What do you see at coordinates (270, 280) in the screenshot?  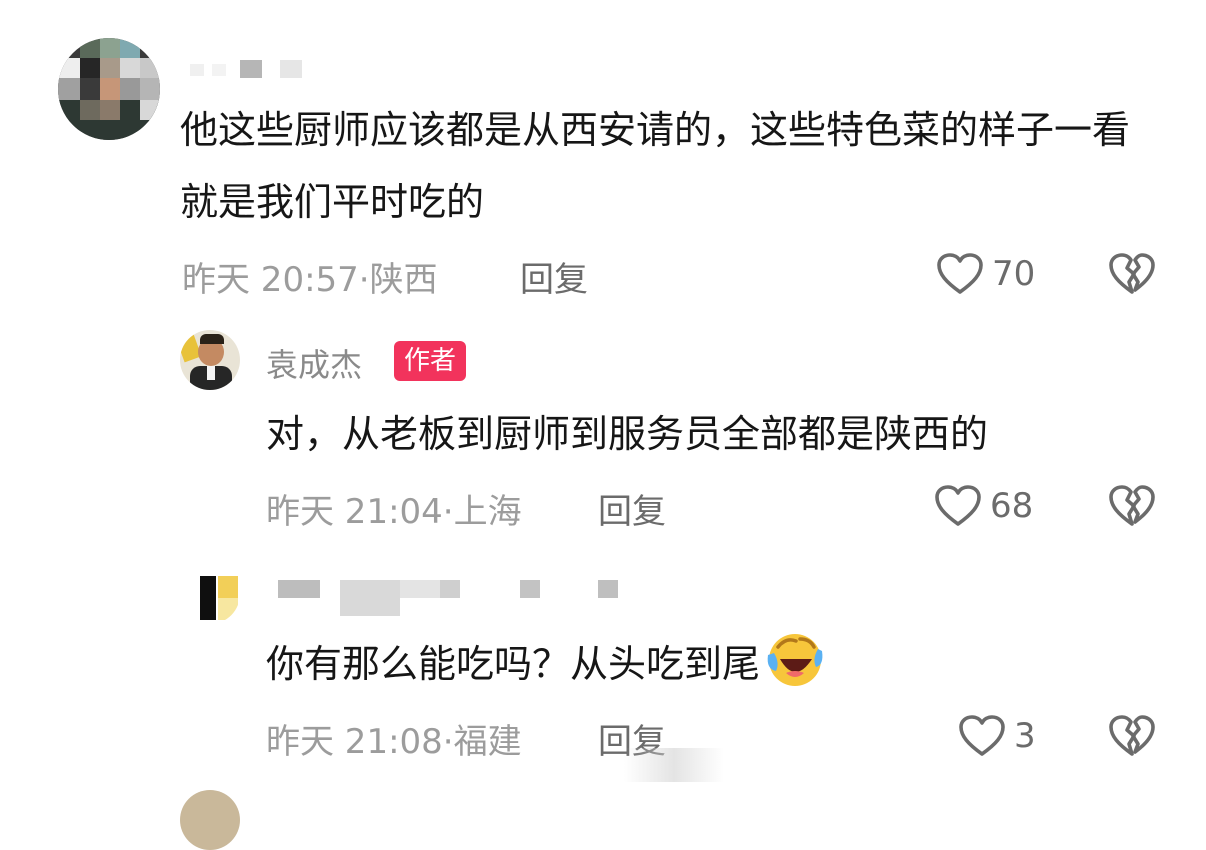 I see `comment-time: 昨天 20:57` at bounding box center [270, 280].